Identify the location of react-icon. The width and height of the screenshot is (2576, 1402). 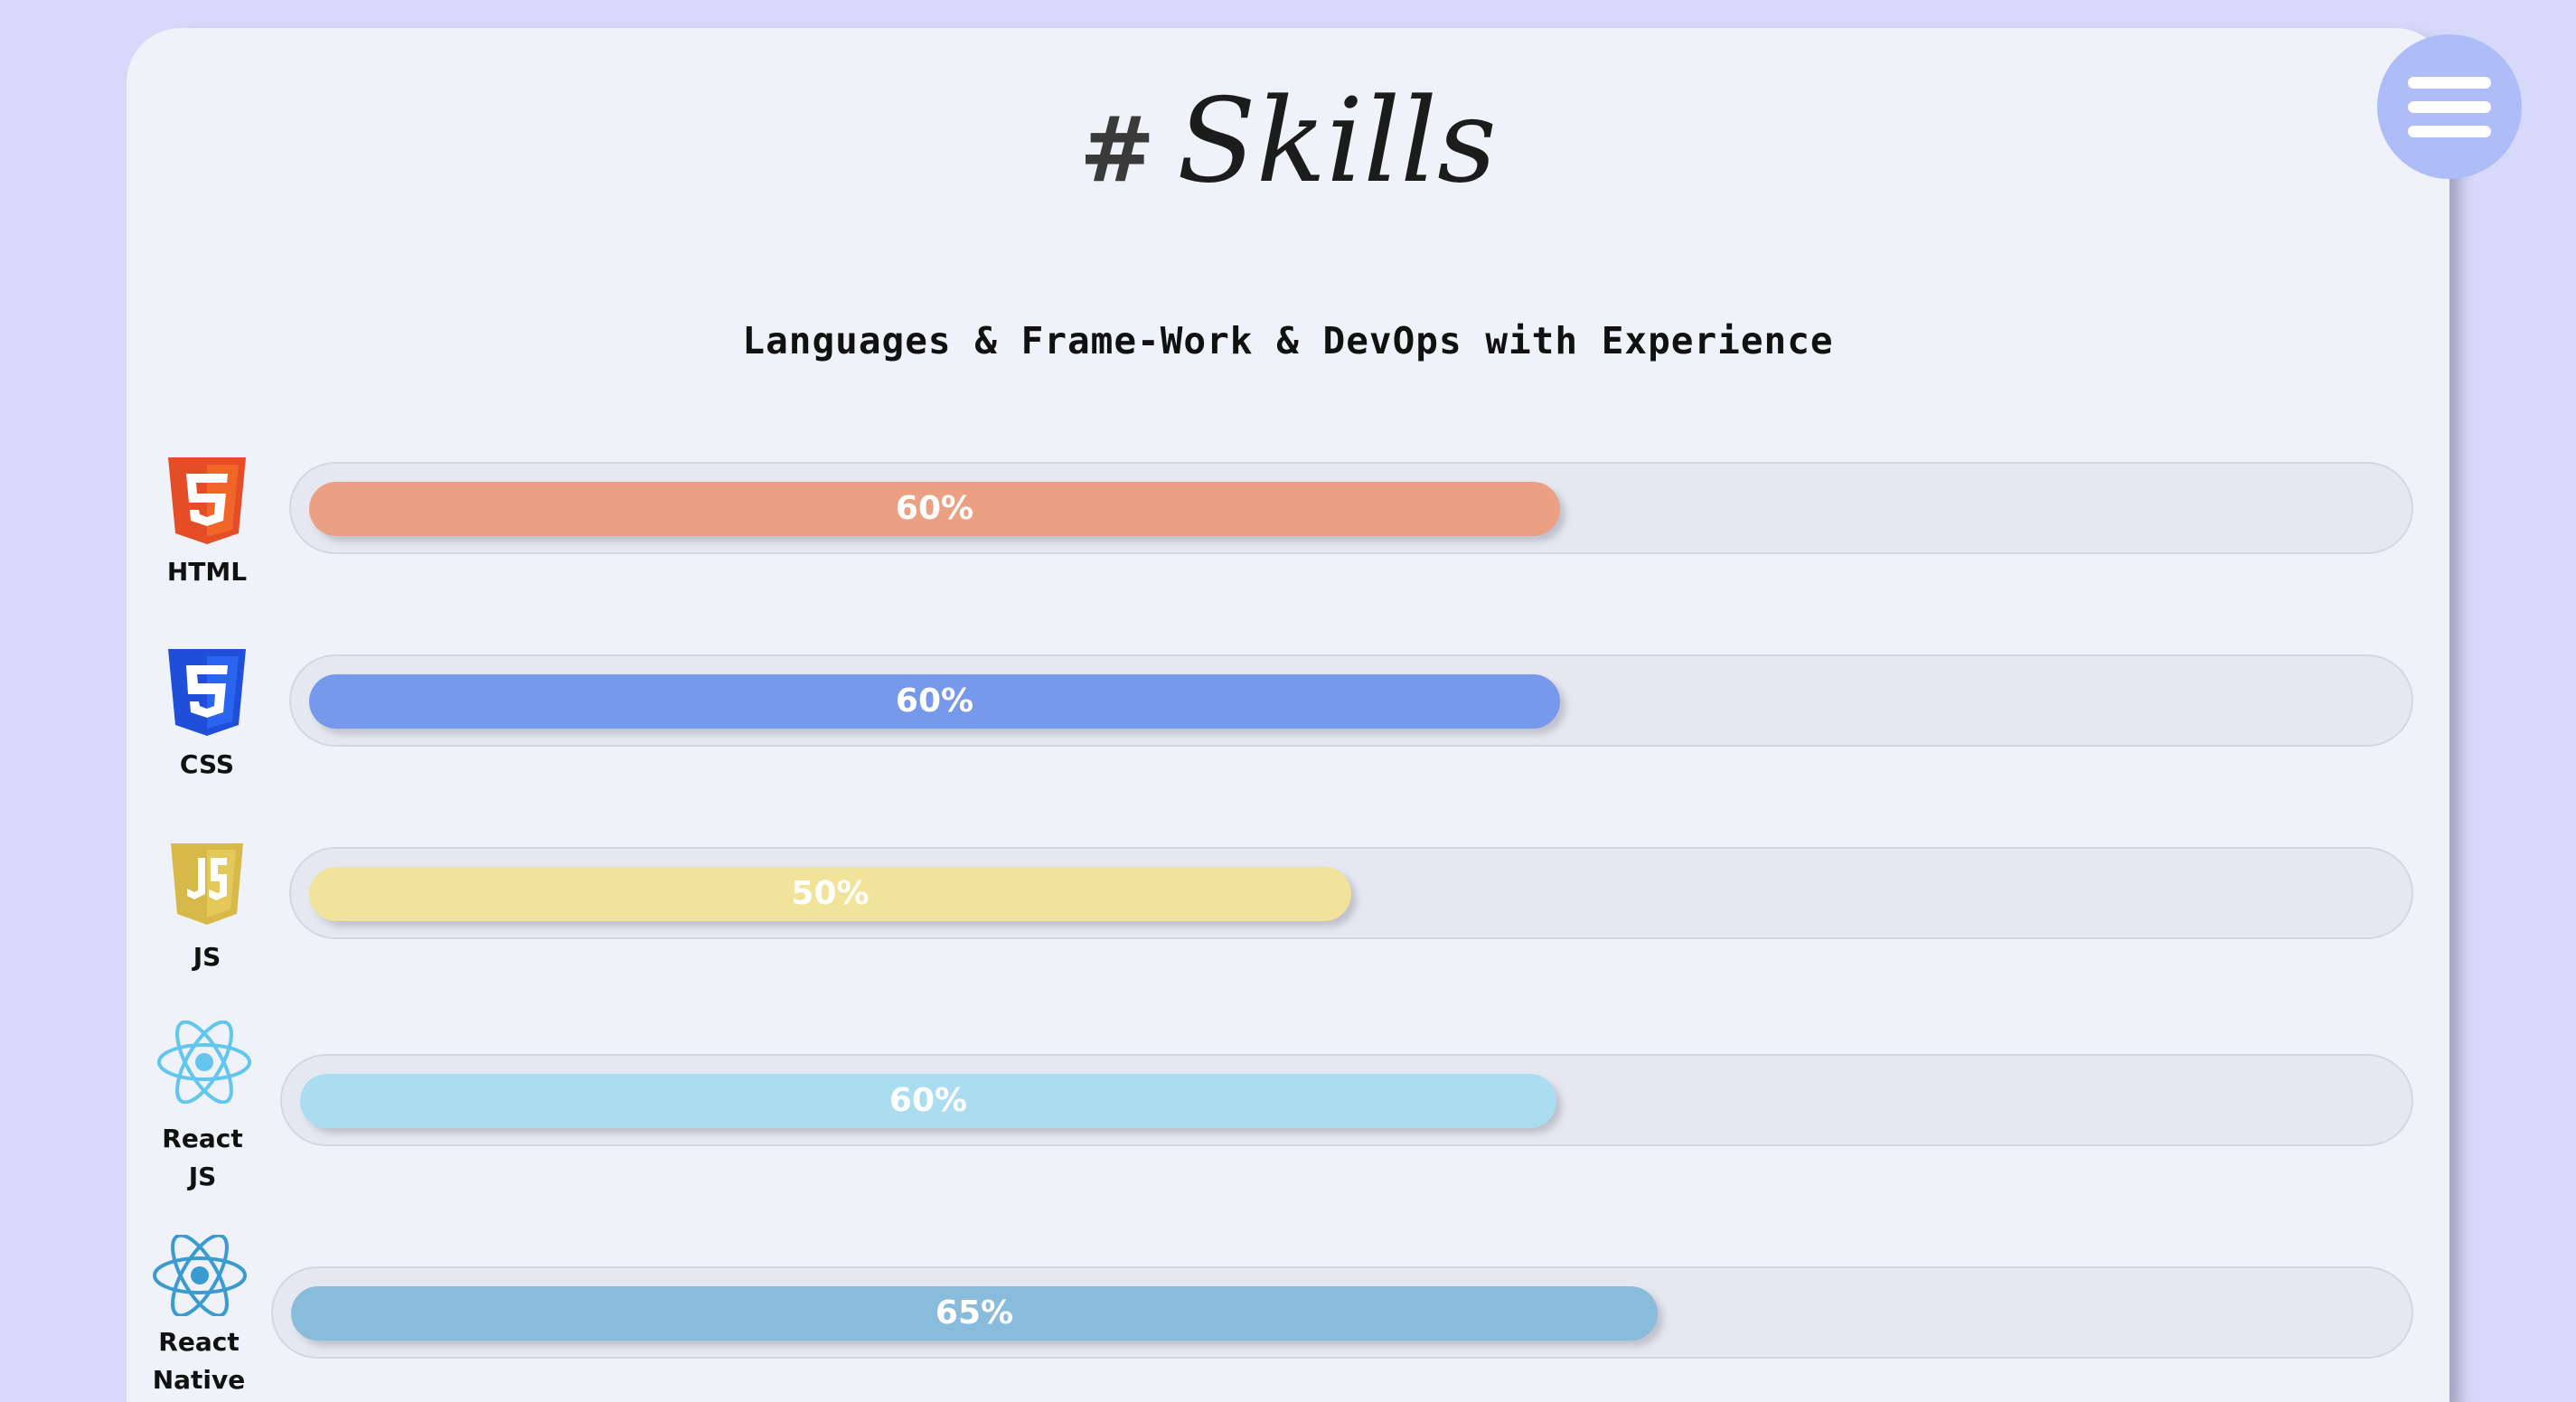
(204, 1062).